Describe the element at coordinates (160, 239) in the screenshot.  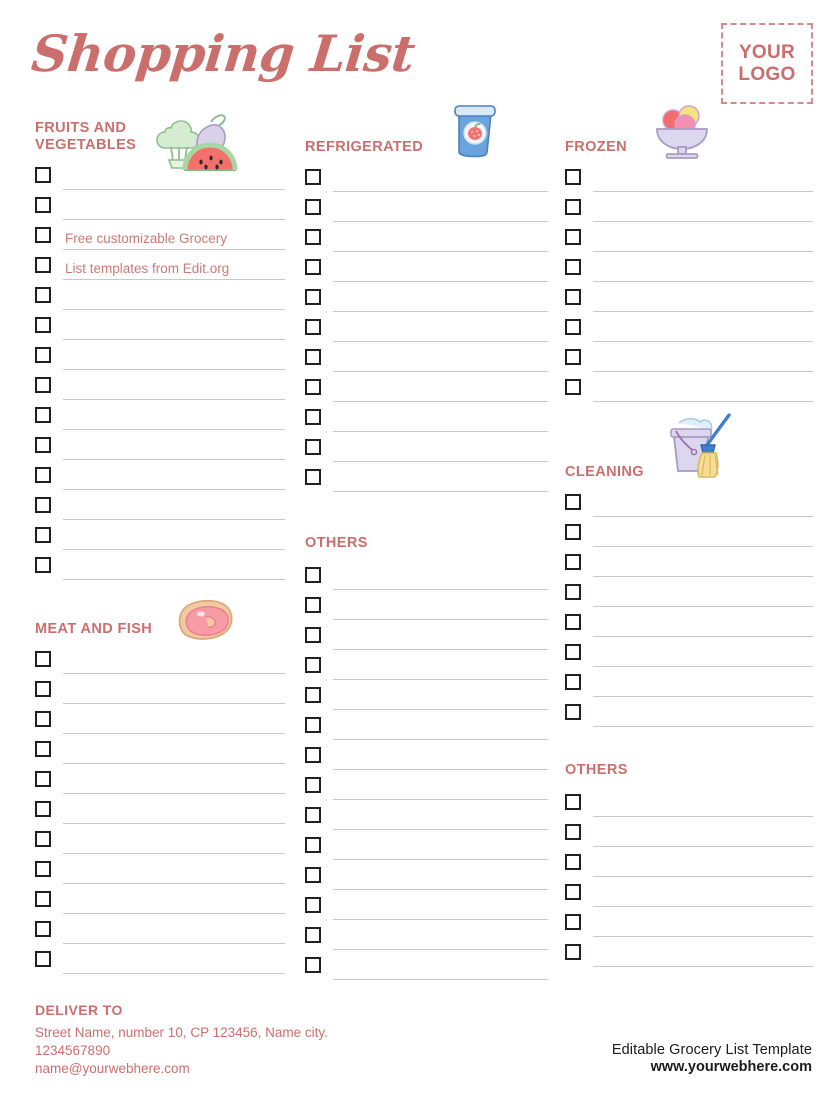
I see `list-item: Free customizable Grocery` at that location.